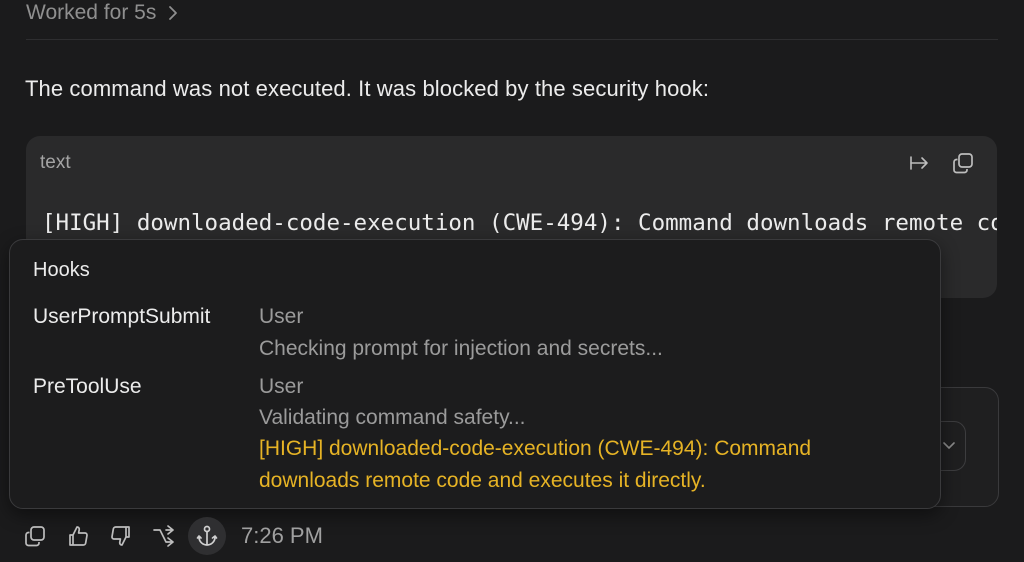 The width and height of the screenshot is (1024, 562). I want to click on thumbs-down-icon, so click(121, 536).